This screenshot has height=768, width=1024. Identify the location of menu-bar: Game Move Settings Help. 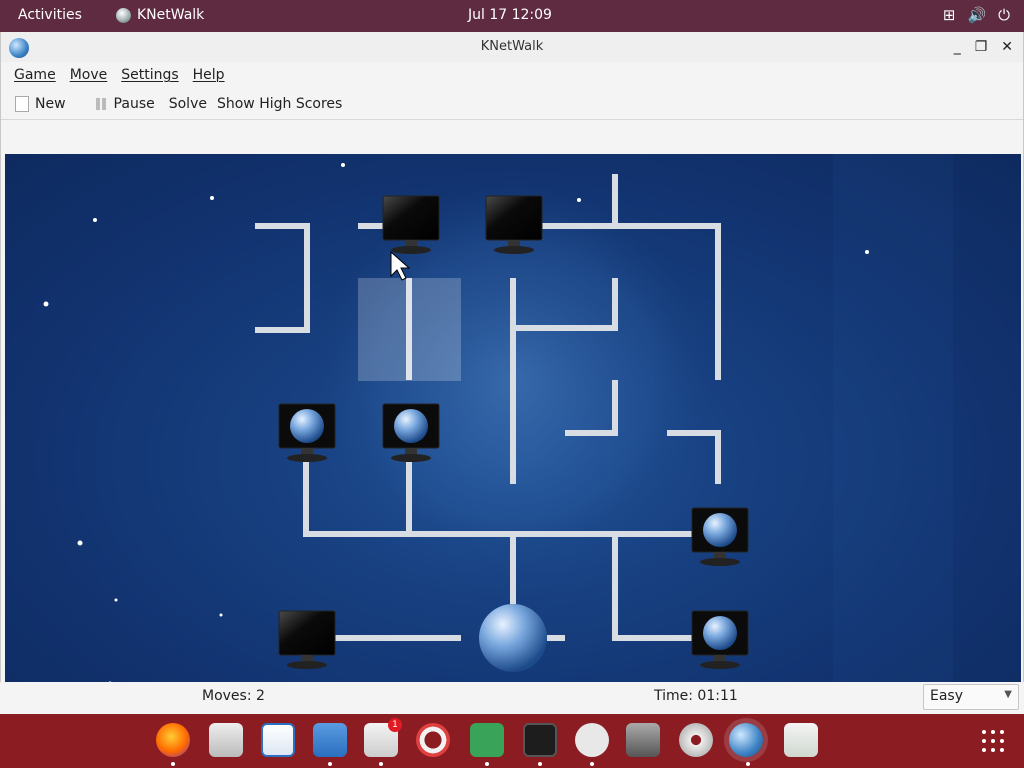
(512, 75).